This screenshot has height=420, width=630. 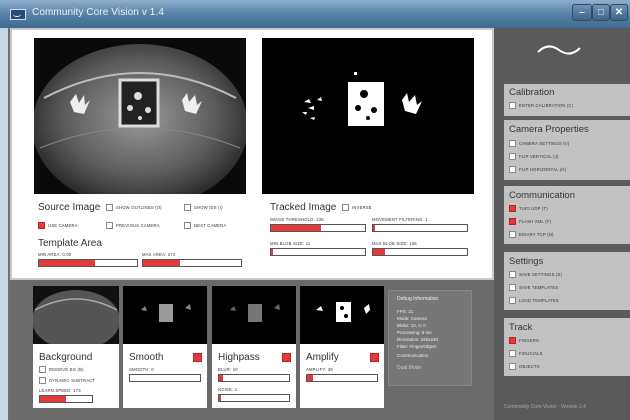 What do you see at coordinates (63, 225) in the screenshot?
I see `use-camera-label: USE CAMERA` at bounding box center [63, 225].